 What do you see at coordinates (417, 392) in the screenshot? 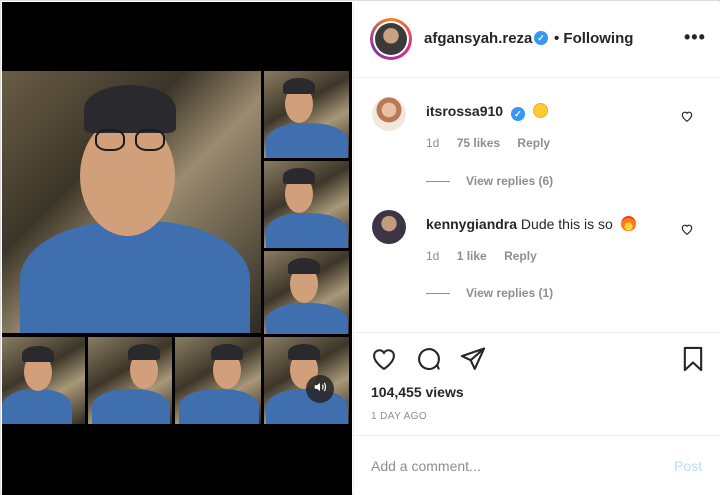
I see `view-count: 104,455 views` at bounding box center [417, 392].